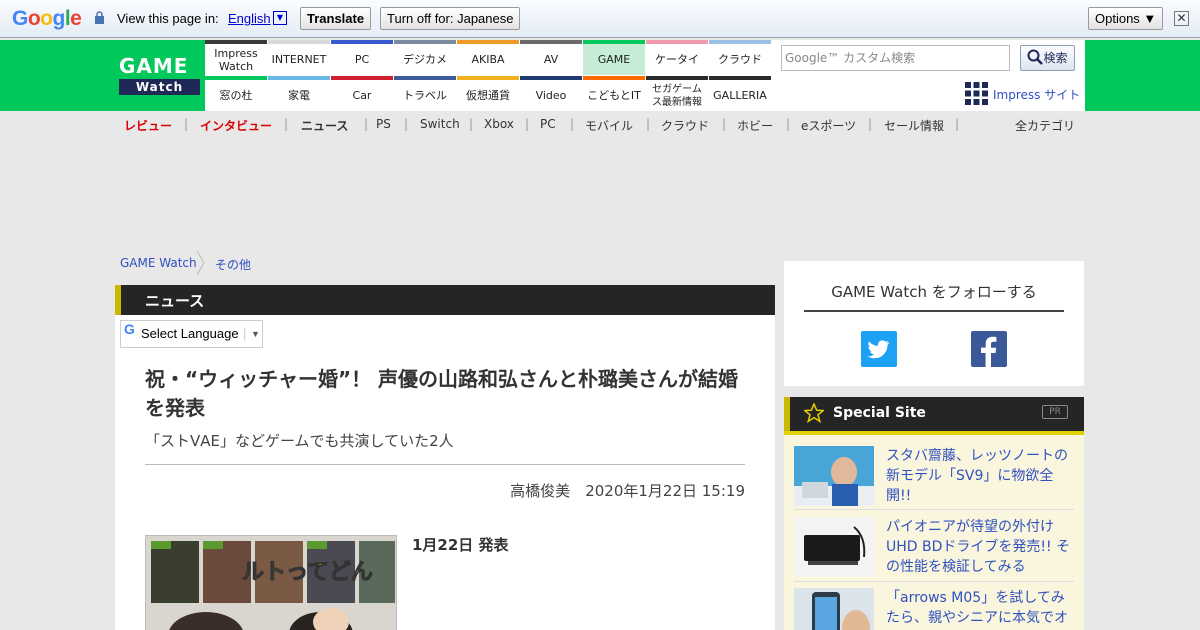 This screenshot has height=630, width=1200. I want to click on category-link: eスポーツ, so click(828, 125).